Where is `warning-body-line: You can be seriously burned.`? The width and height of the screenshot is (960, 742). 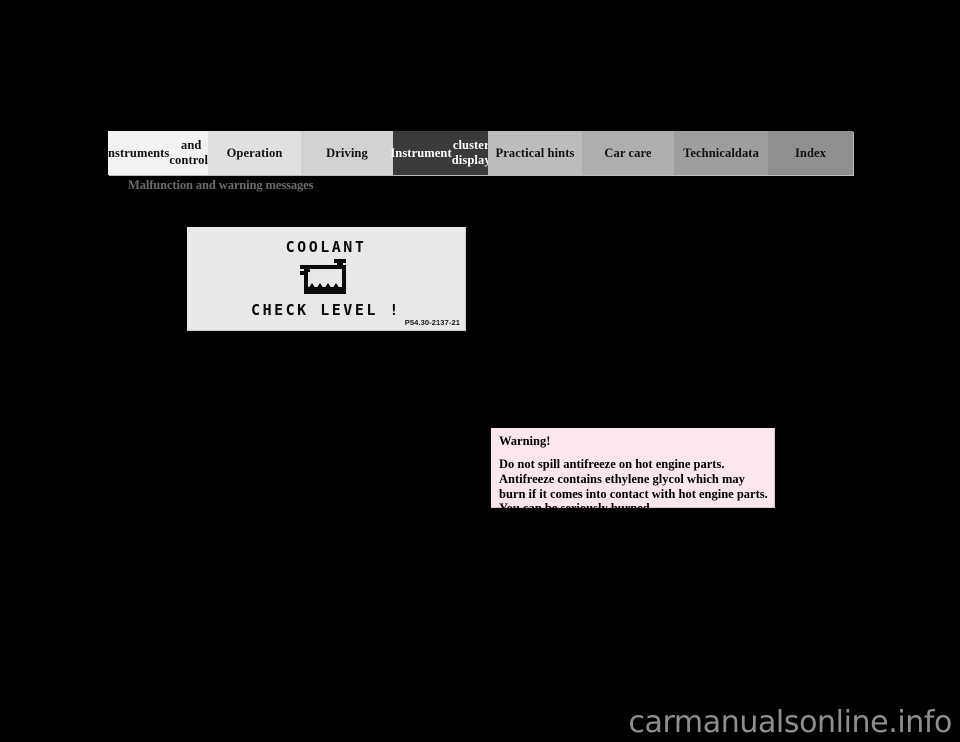
warning-body-line: You can be seriously burned. is located at coordinates (576, 508).